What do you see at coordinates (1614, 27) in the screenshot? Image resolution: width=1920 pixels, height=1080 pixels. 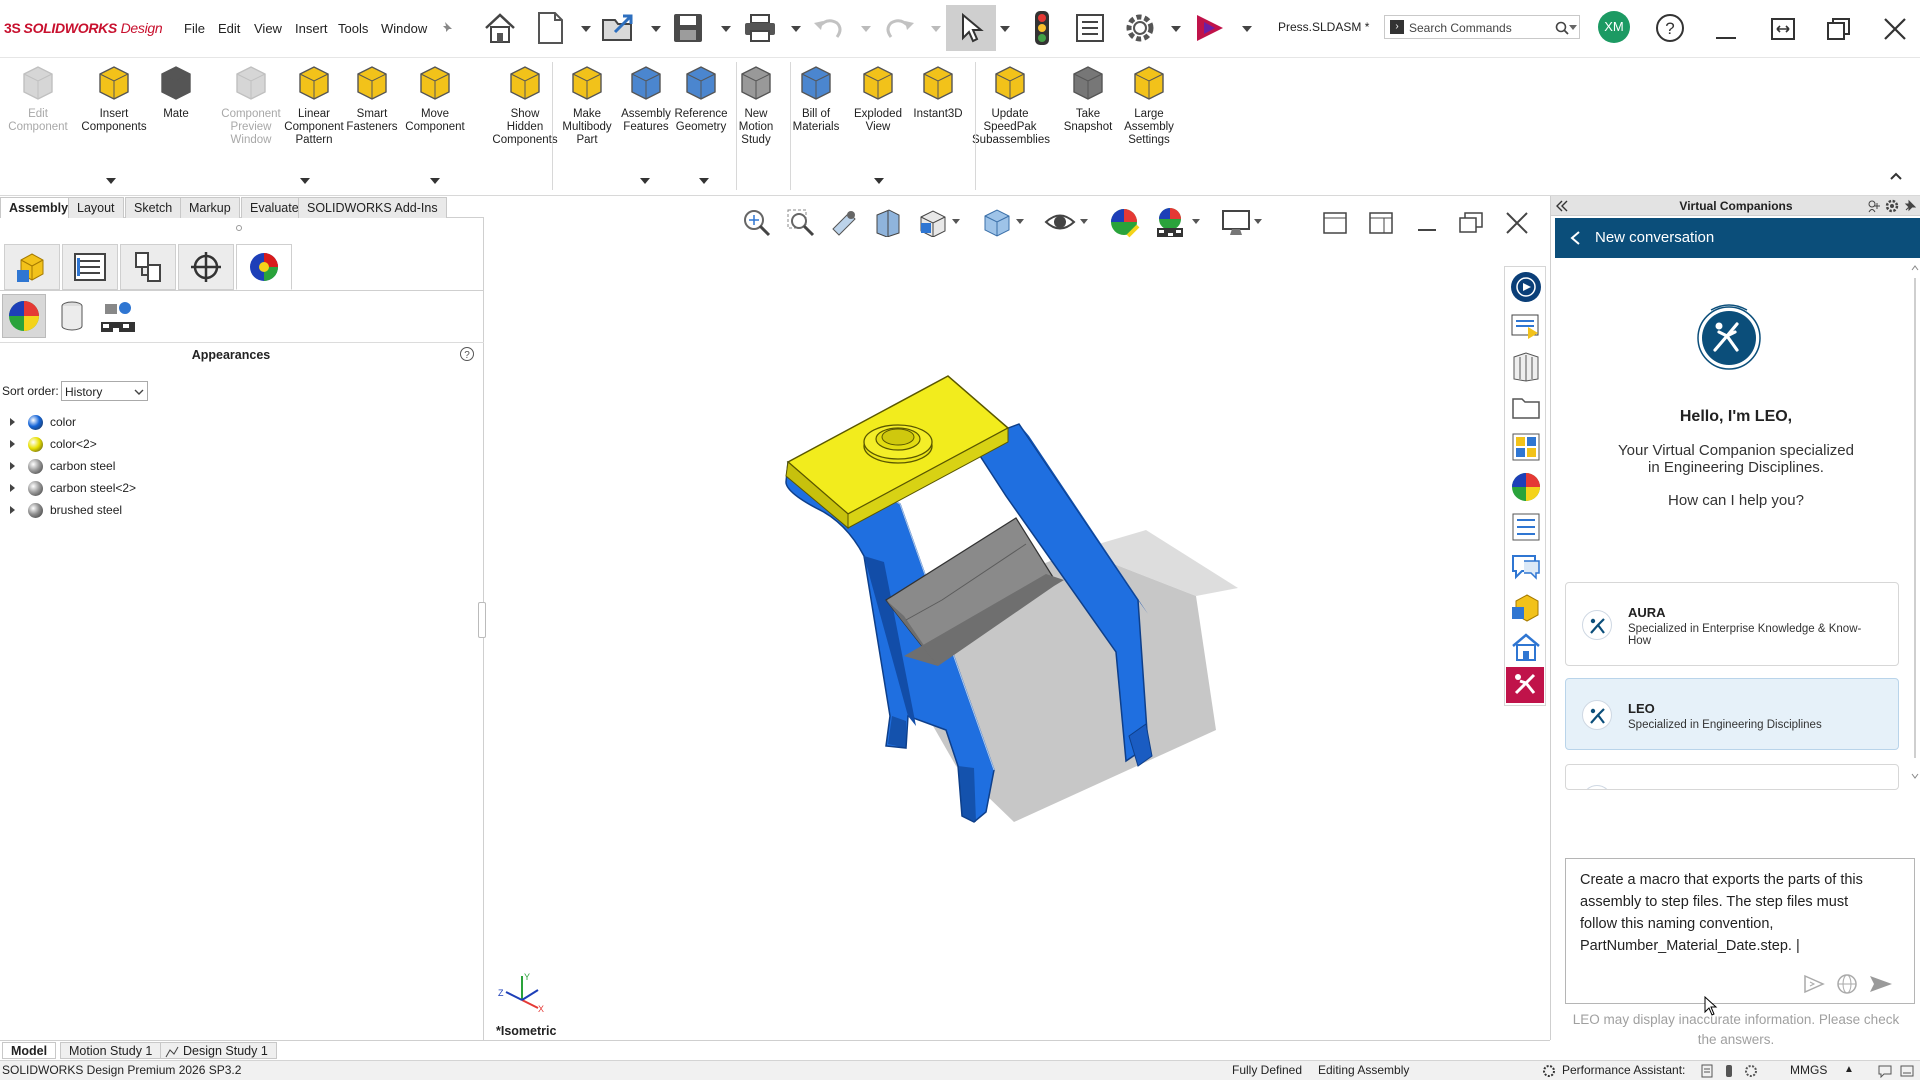 I see `user-avatar: XM` at bounding box center [1614, 27].